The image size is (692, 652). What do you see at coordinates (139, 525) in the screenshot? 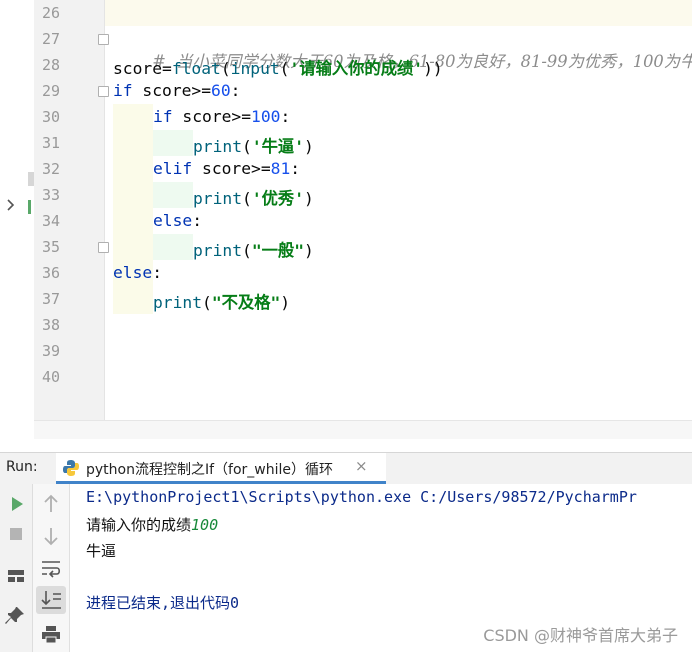
I see `console-prompt: 请输入你的成绩` at bounding box center [139, 525].